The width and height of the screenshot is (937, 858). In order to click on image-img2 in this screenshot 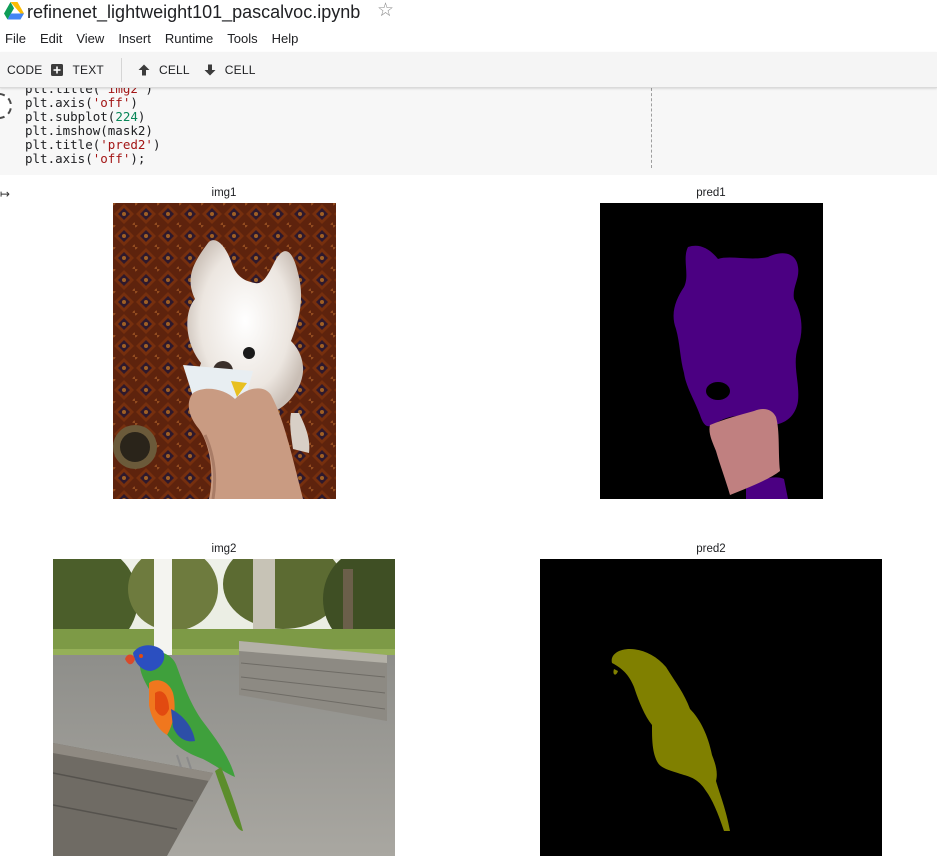, I will do `click(224, 707)`.